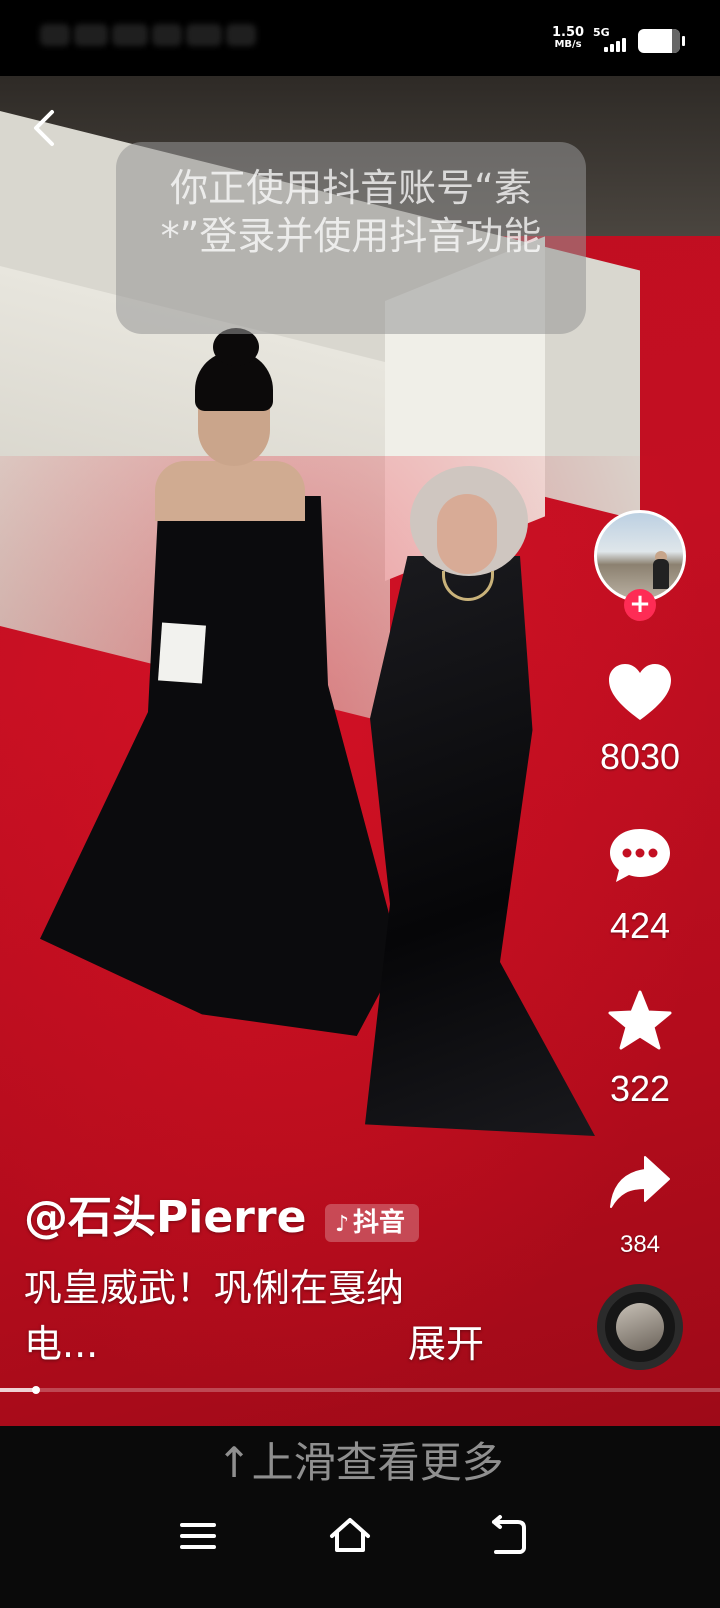 This screenshot has height=1608, width=720. What do you see at coordinates (351, 238) in the screenshot?
I see `login-account-toast: 你正使用抖音账号“素*”登录并使用抖音功能` at bounding box center [351, 238].